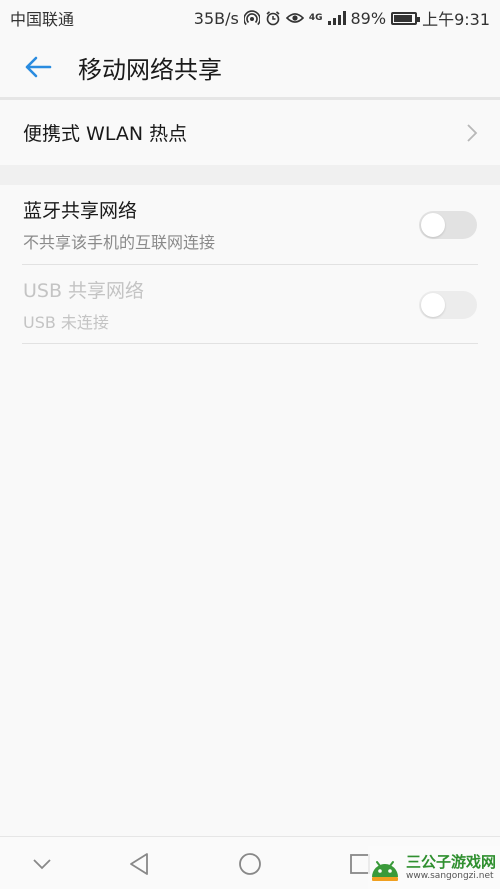 This screenshot has height=889, width=500. What do you see at coordinates (451, 862) in the screenshot?
I see `watermark-title: 三公子游戏网` at bounding box center [451, 862].